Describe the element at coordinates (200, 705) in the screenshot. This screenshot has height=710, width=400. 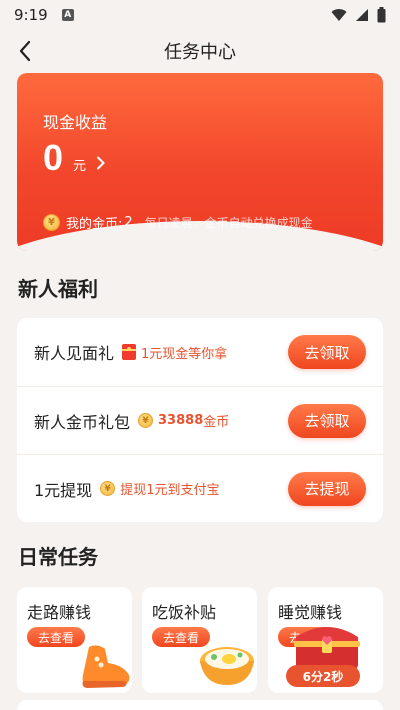
I see `bottom-card-edge` at that location.